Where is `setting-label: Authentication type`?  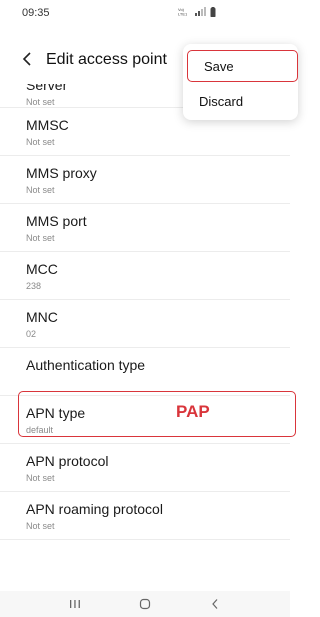
setting-label: Authentication type is located at coordinates (86, 365).